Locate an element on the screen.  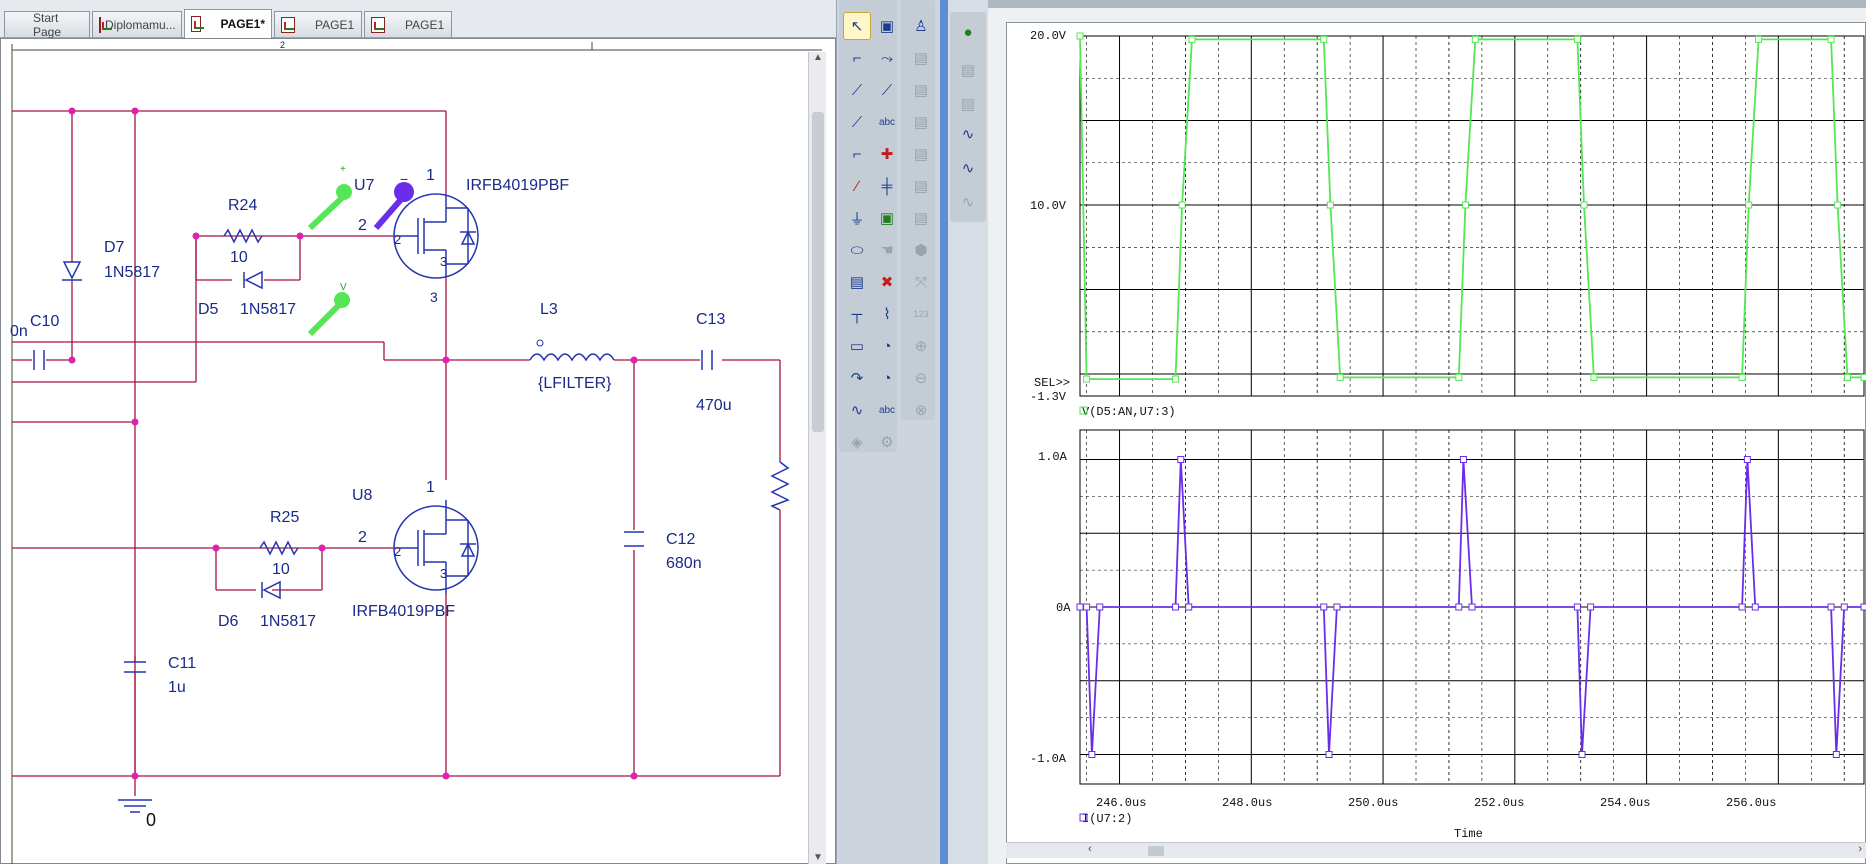
place-net-icon: ♙ is located at coordinates (921, 26).